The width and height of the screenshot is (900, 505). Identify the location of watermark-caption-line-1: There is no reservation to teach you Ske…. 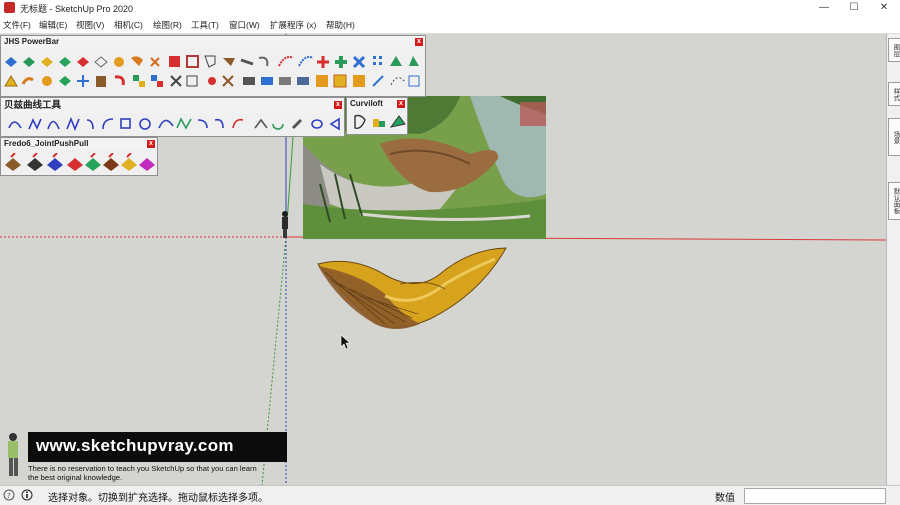
(142, 468).